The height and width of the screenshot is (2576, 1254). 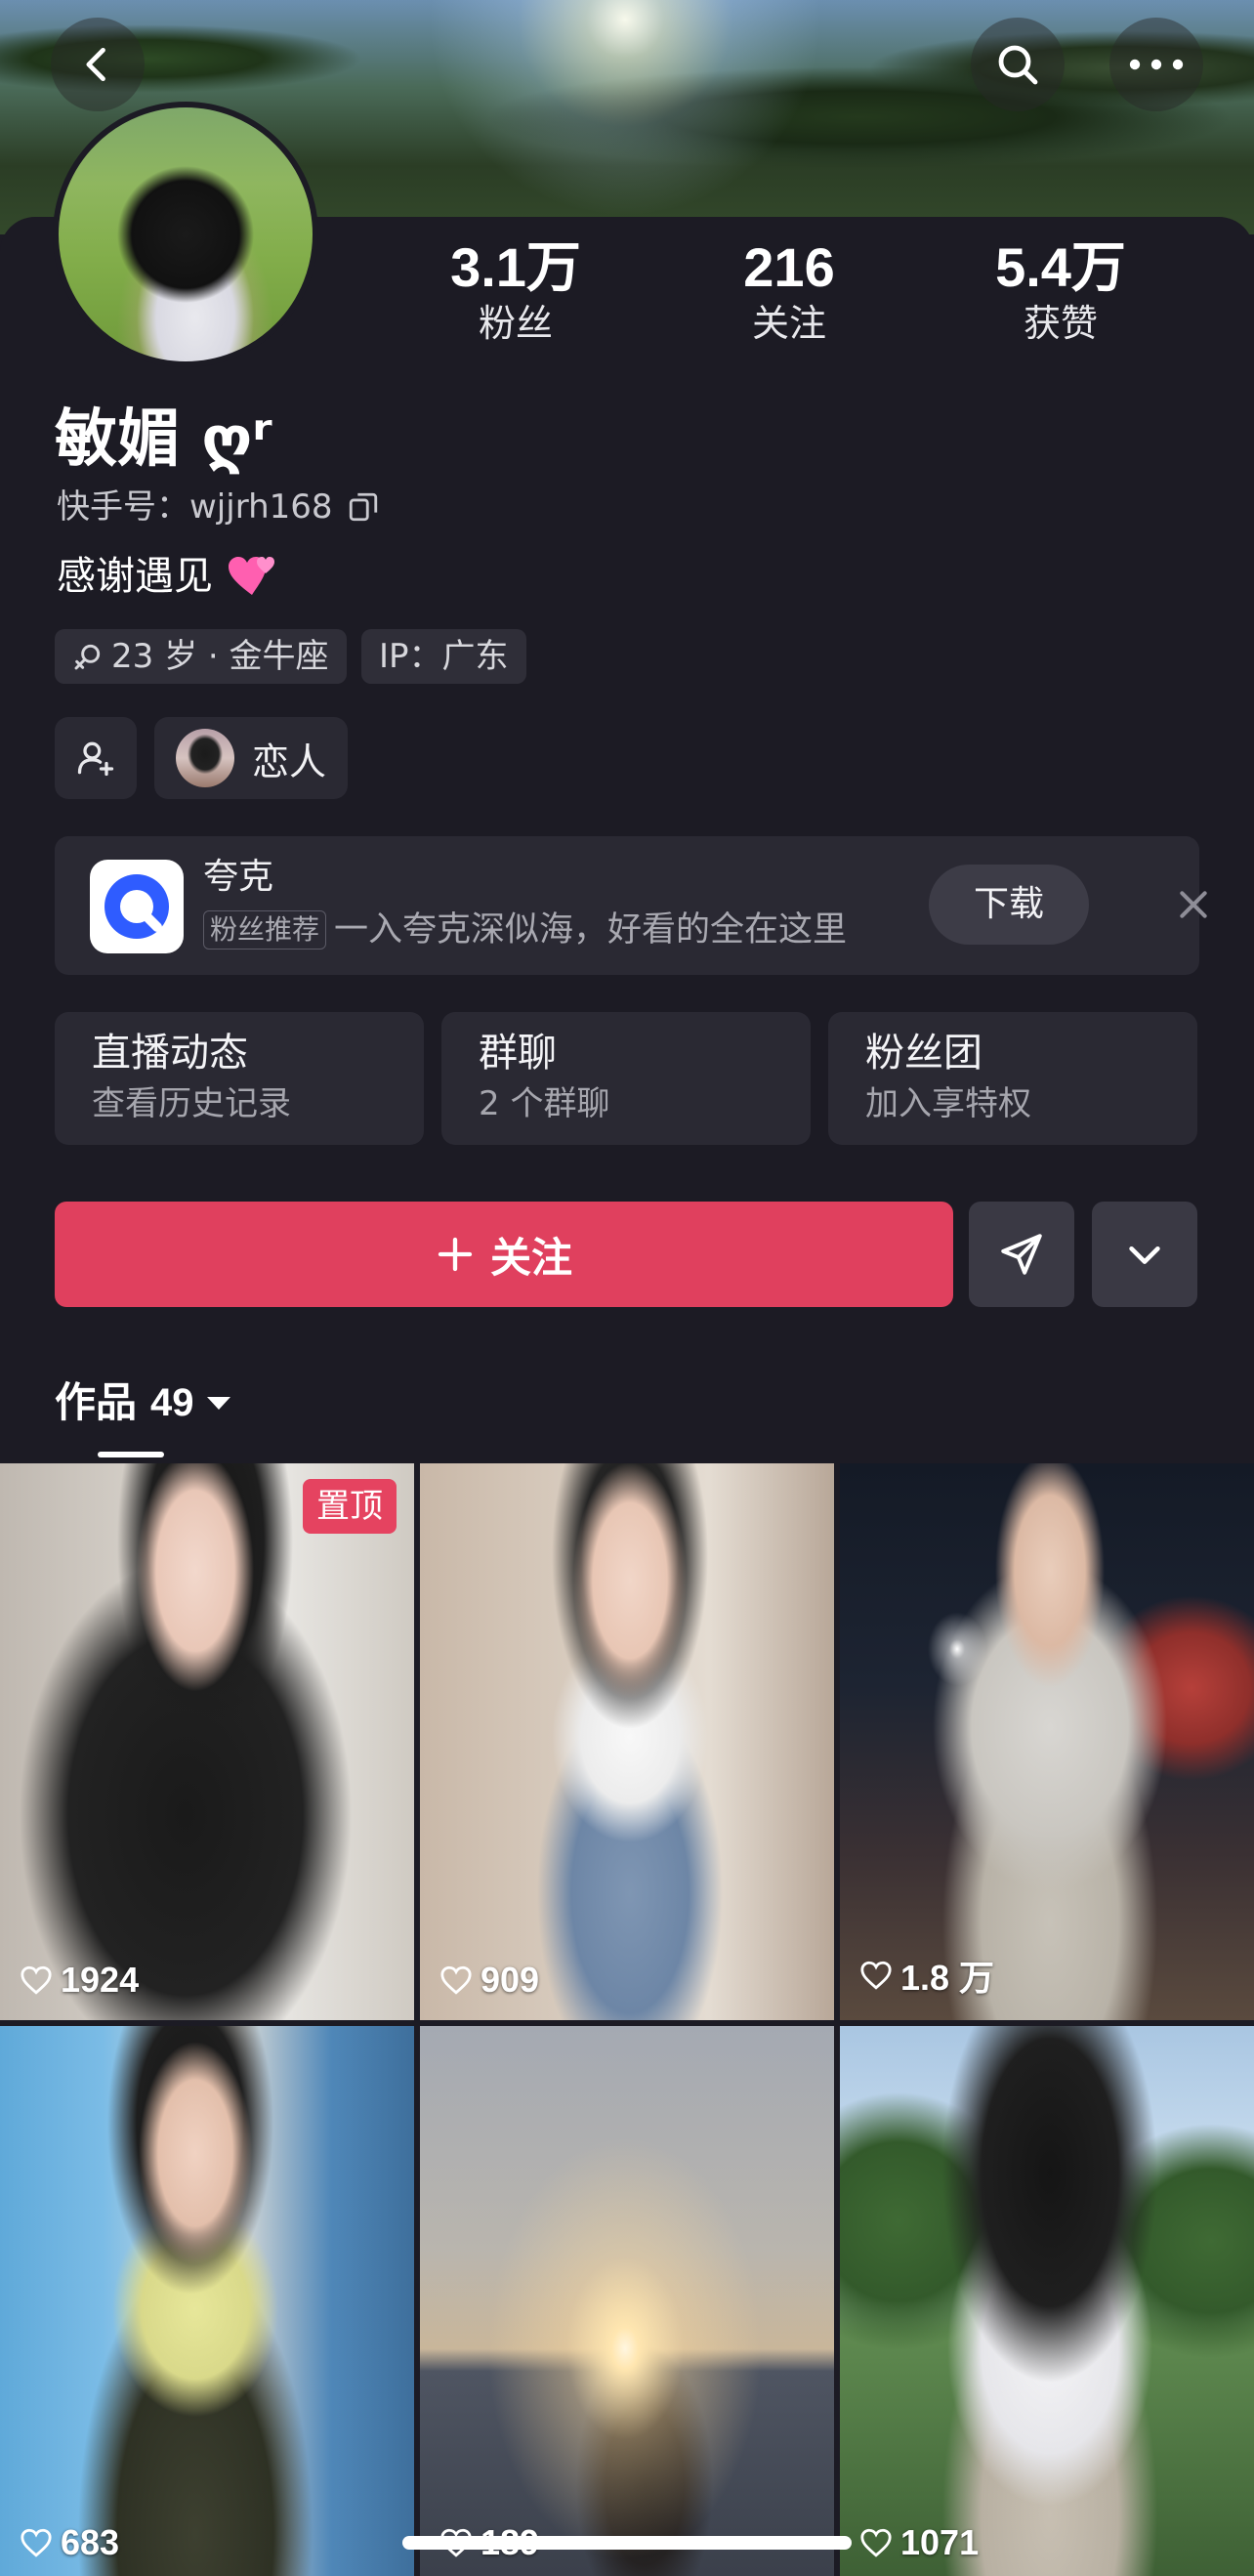 What do you see at coordinates (88, 657) in the screenshot?
I see `female-symbol-icon` at bounding box center [88, 657].